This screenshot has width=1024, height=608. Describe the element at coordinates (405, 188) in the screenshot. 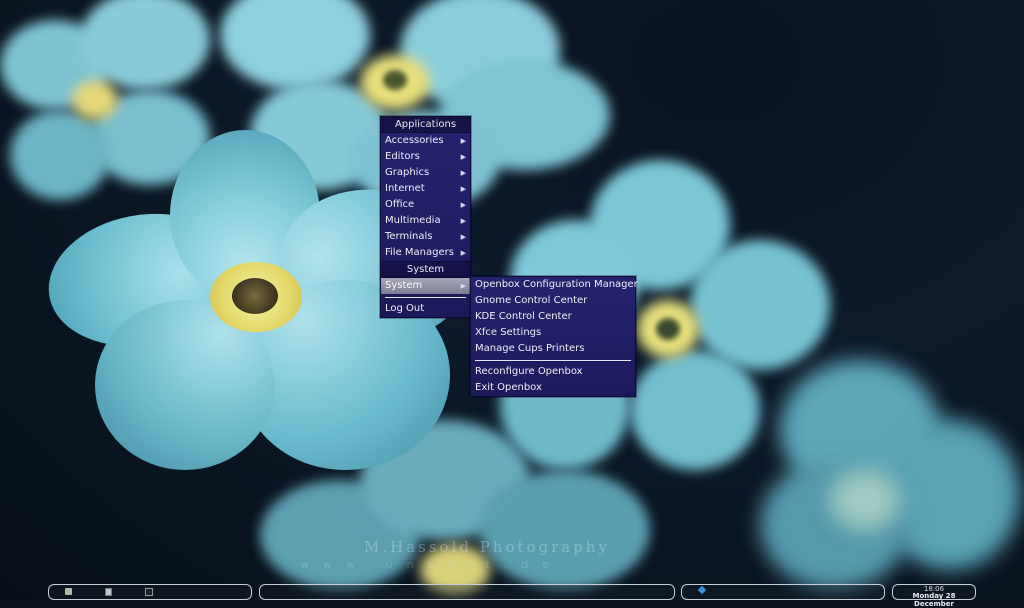

I see `menu-item-label: Internet` at that location.